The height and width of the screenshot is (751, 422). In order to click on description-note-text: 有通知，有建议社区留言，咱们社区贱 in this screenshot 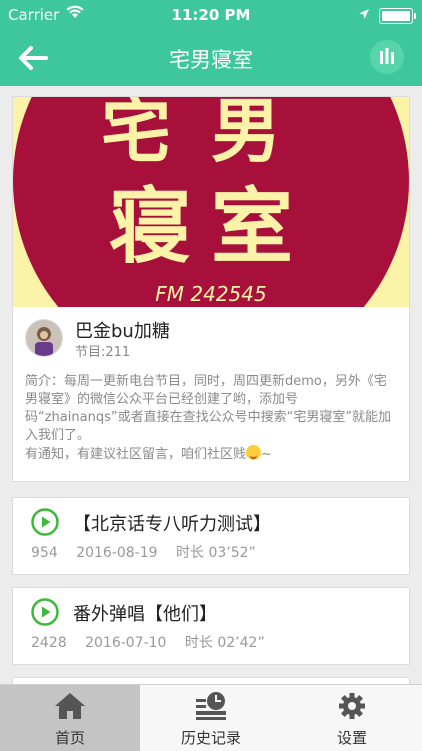, I will do `click(136, 454)`.